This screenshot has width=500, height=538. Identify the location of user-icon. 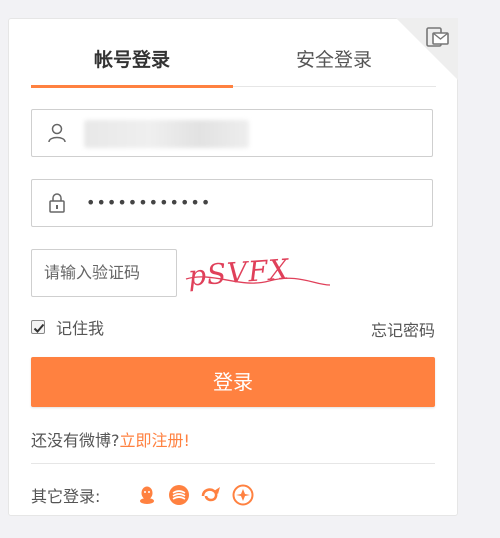
(57, 133).